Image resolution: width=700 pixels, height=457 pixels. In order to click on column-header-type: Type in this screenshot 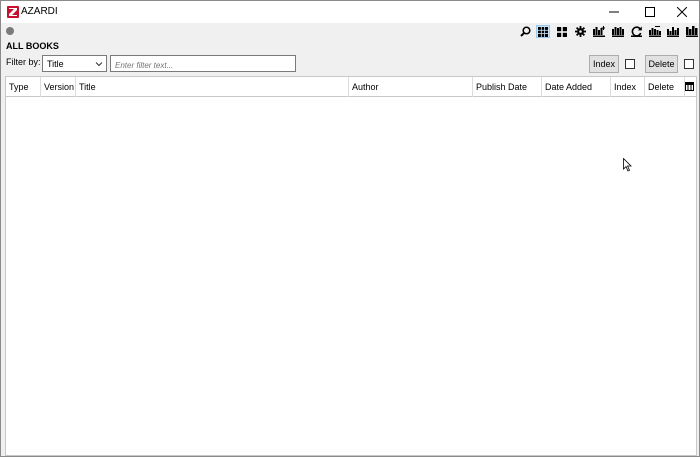, I will do `click(23, 87)`.